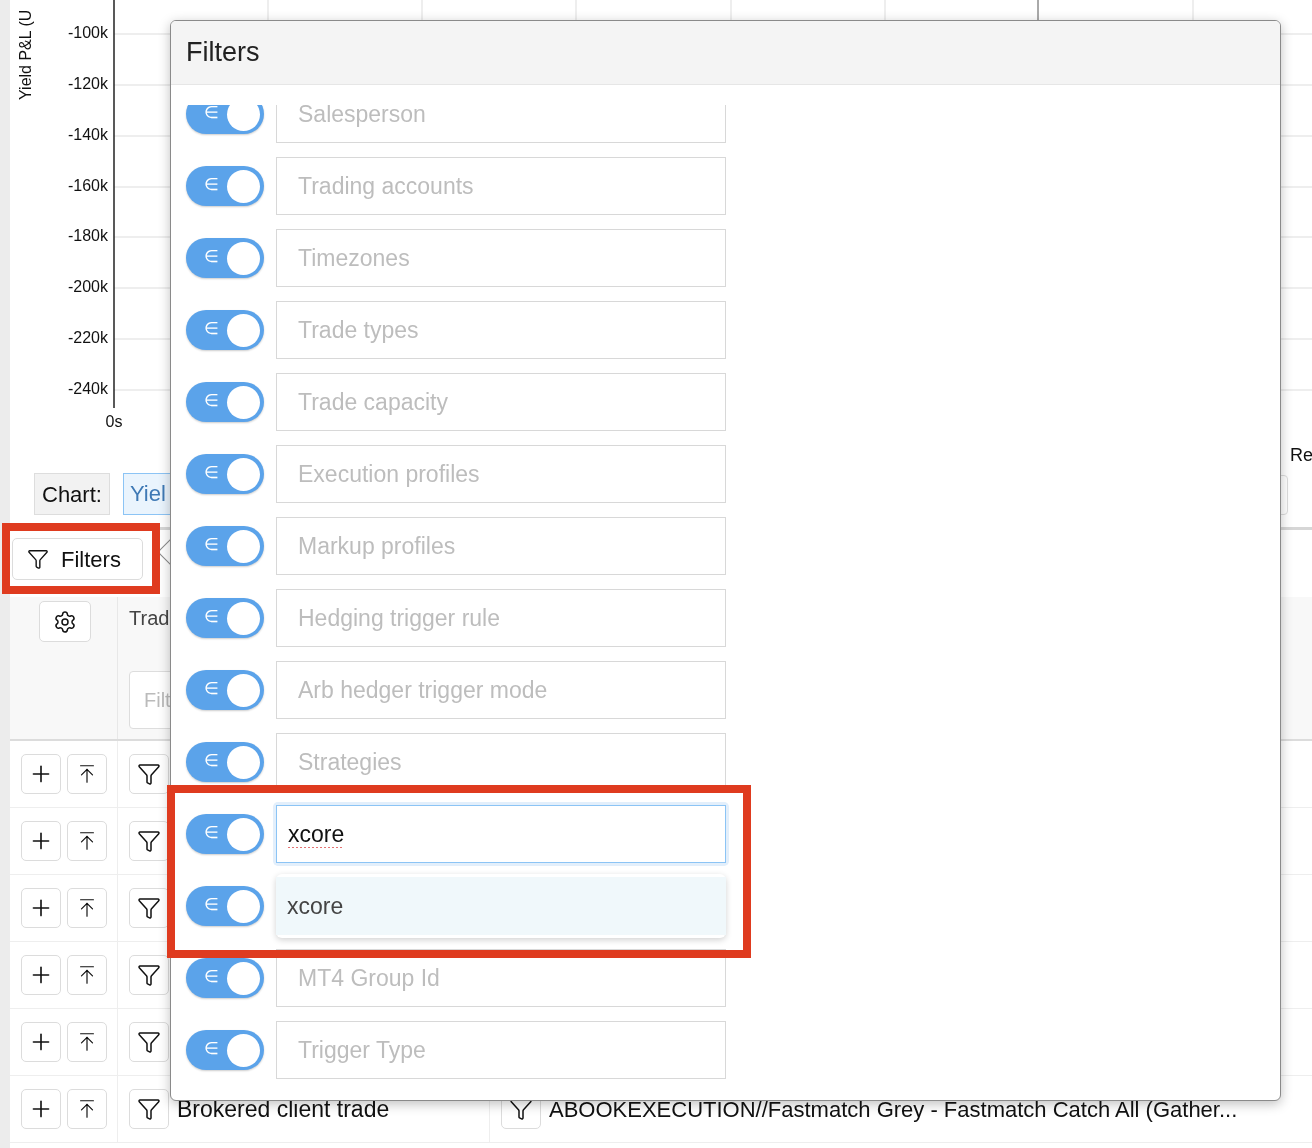  Describe the element at coordinates (149, 618) in the screenshot. I see `column-header: Trad` at that location.